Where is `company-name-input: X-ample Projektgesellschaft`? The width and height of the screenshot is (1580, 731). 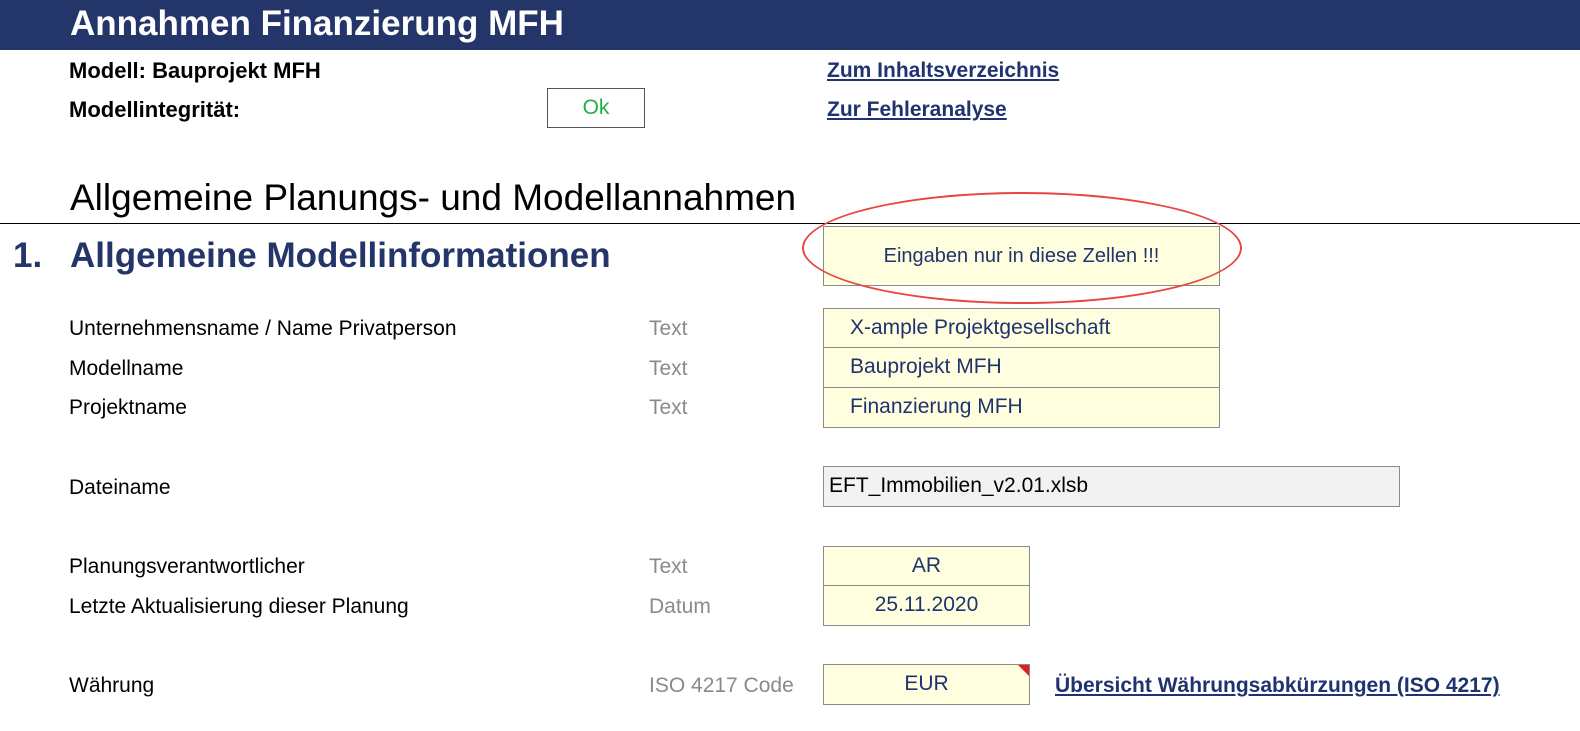
company-name-input: X-ample Projektgesellschaft is located at coordinates (1021, 328).